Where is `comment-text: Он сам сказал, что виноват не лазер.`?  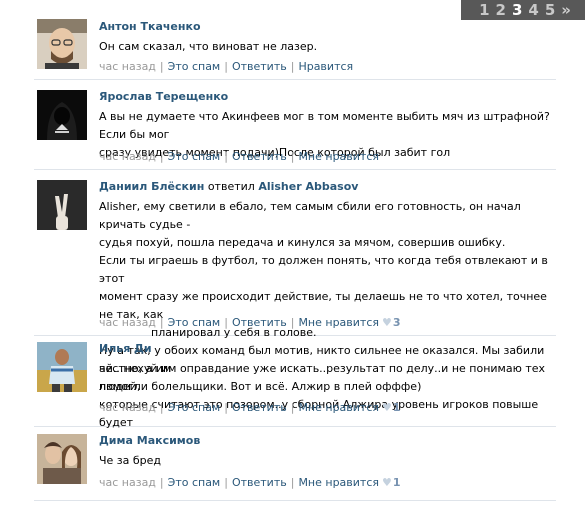
comment-text: Он сам сказал, что виноват не лазер. is located at coordinates (327, 47).